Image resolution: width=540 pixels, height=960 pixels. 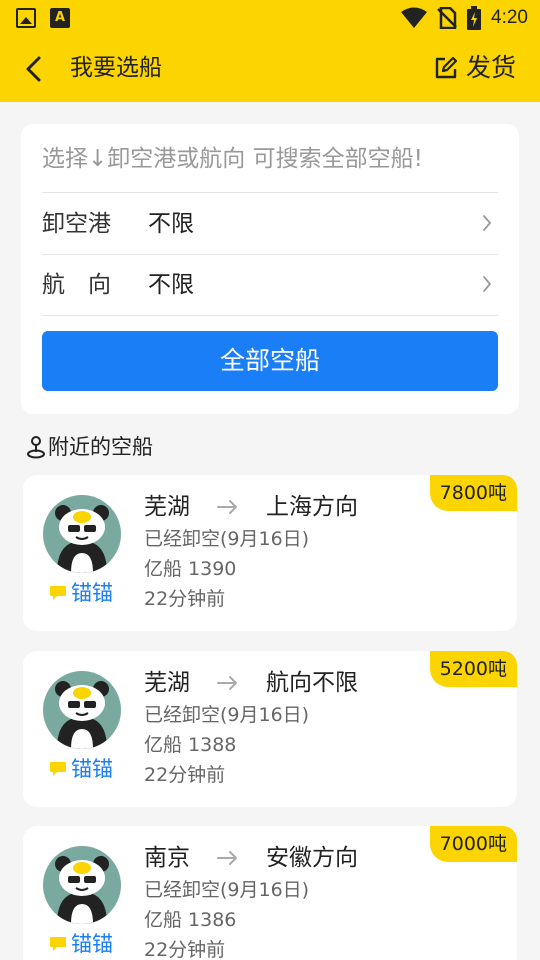 I want to click on route-to: 上海方向, so click(x=312, y=507).